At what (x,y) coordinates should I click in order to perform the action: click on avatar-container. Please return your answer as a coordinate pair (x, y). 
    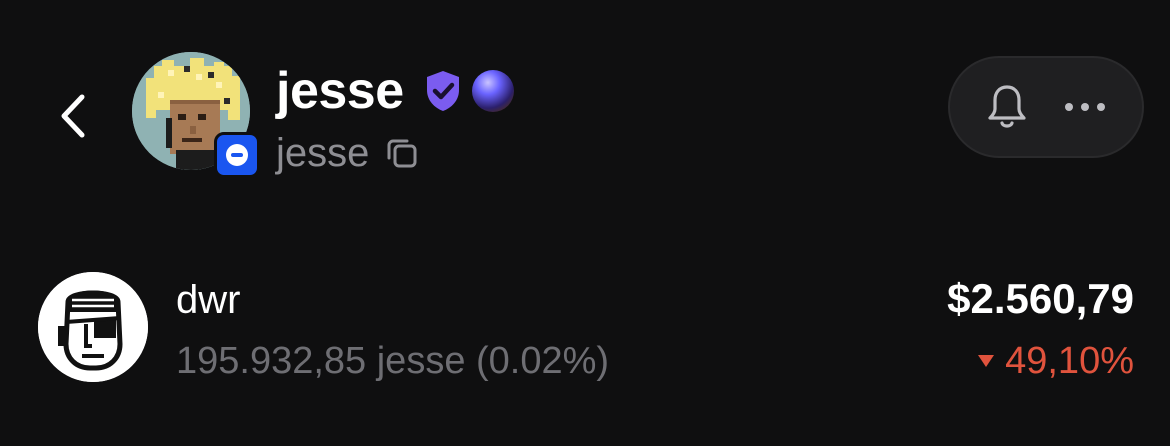
    Looking at the image, I should click on (196, 115).